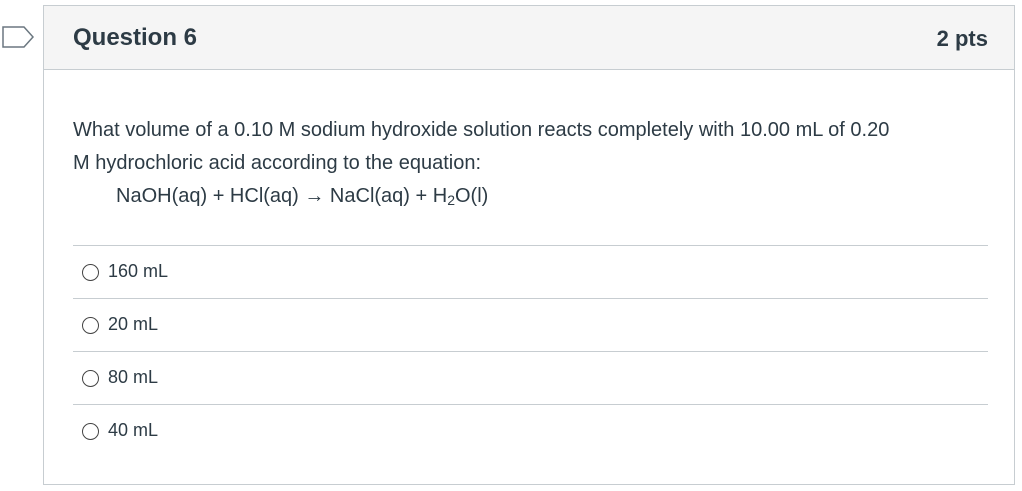 Image resolution: width=1022 pixels, height=491 pixels. Describe the element at coordinates (451, 200) in the screenshot. I see `equation-subscript: 2` at that location.